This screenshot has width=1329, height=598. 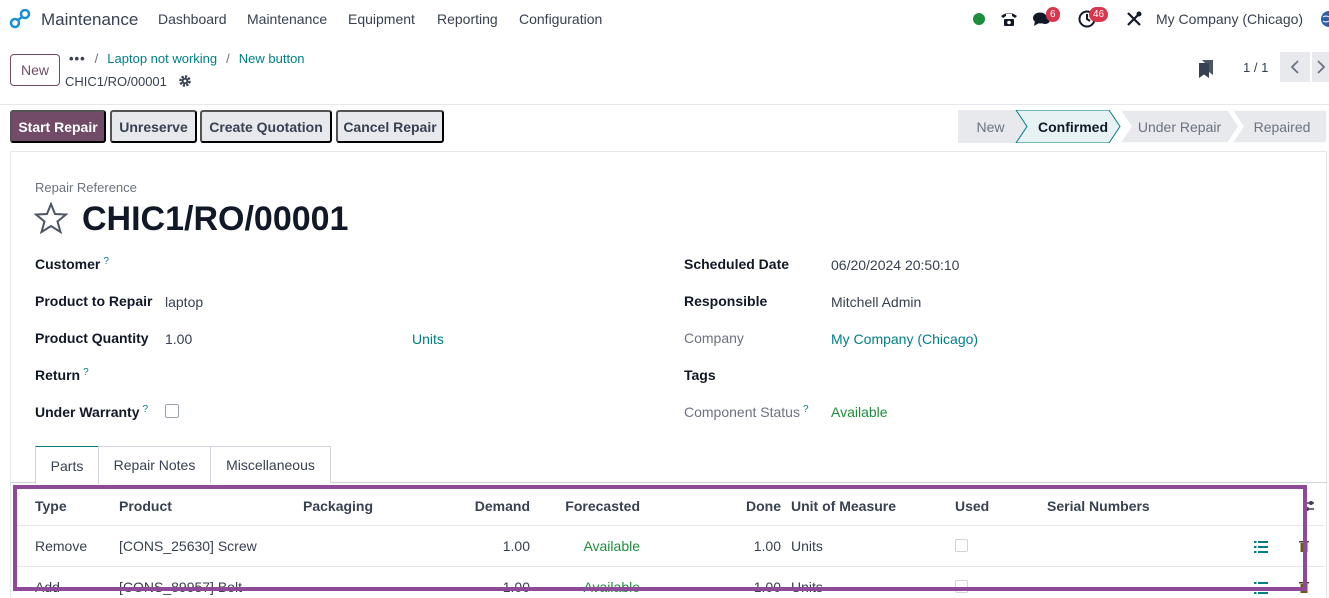 I want to click on company-label: Company, so click(x=714, y=338).